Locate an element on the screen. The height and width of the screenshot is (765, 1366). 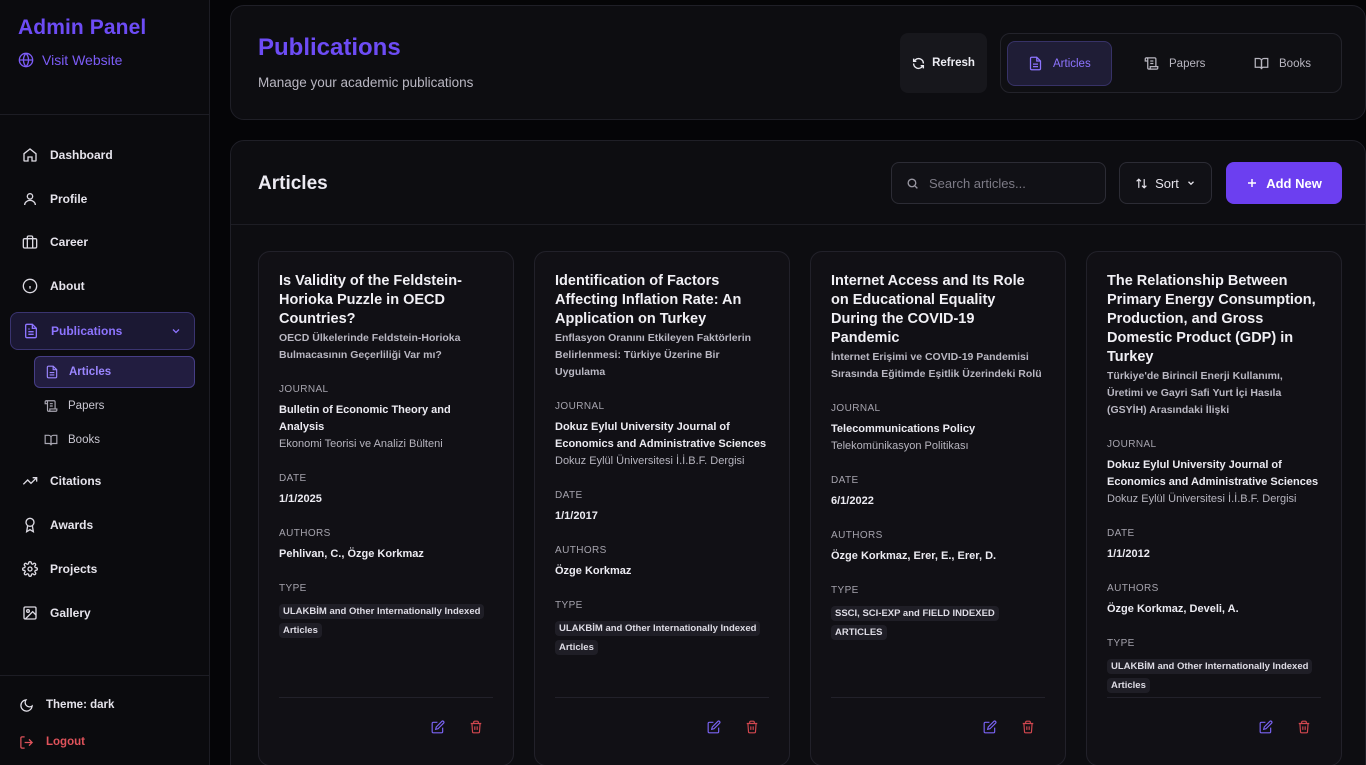
search-input is located at coordinates (1009, 183).